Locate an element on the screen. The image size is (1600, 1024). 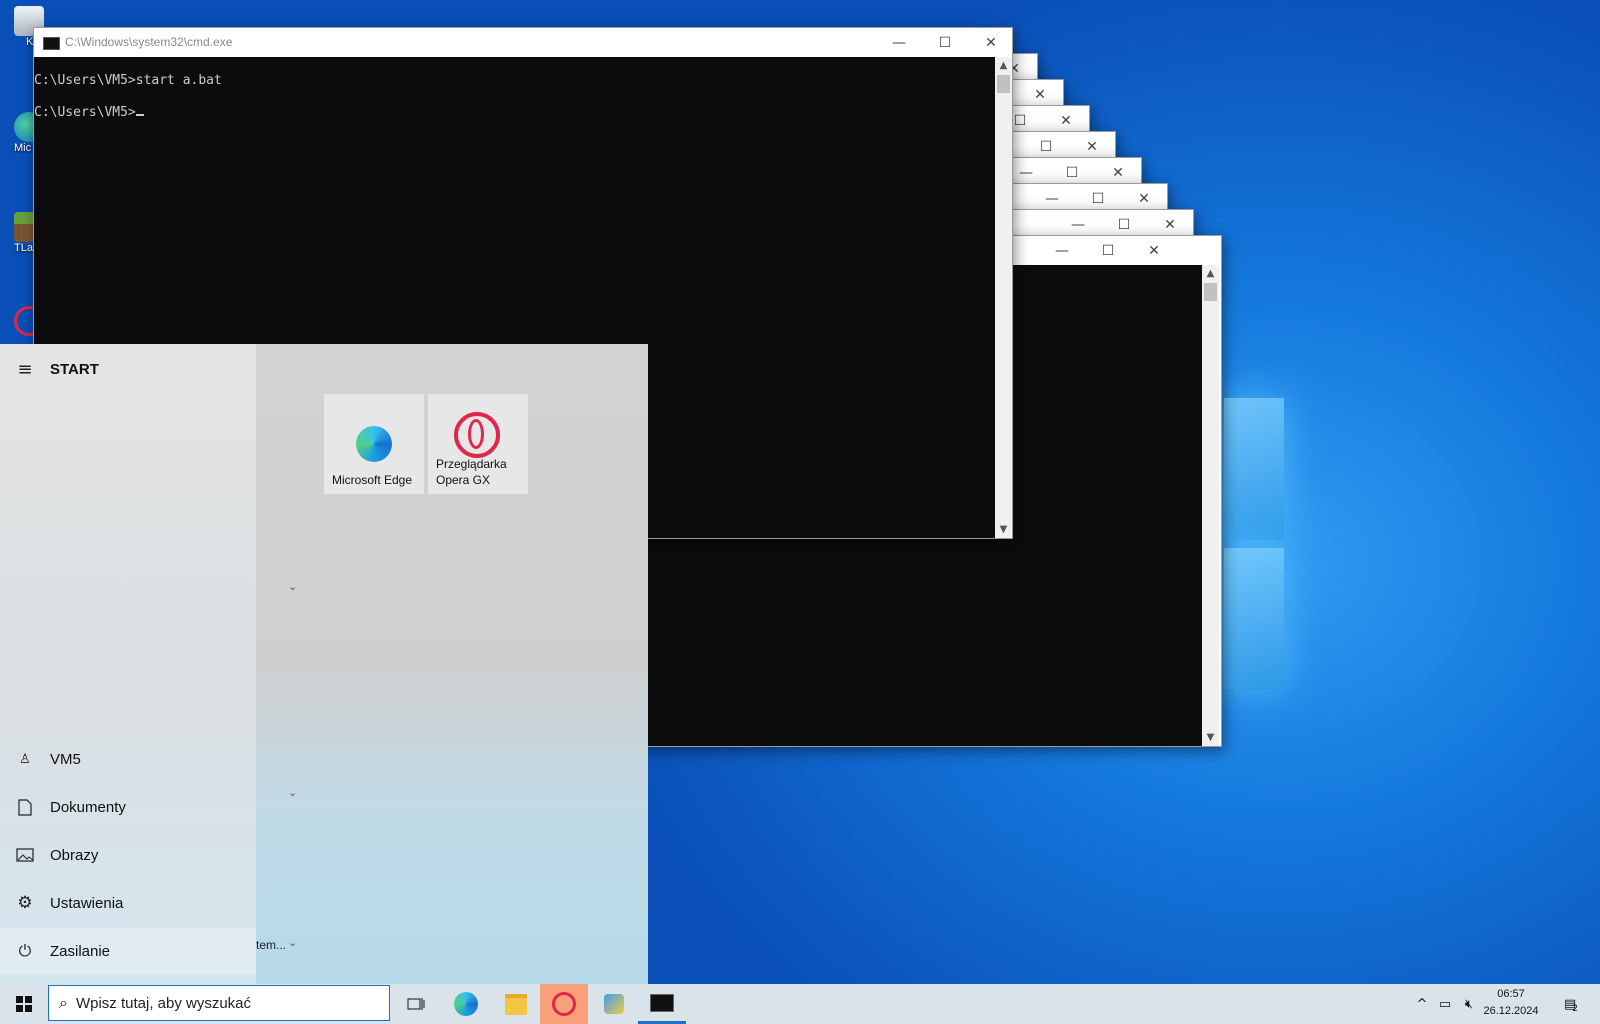
document-icon is located at coordinates (25, 807).